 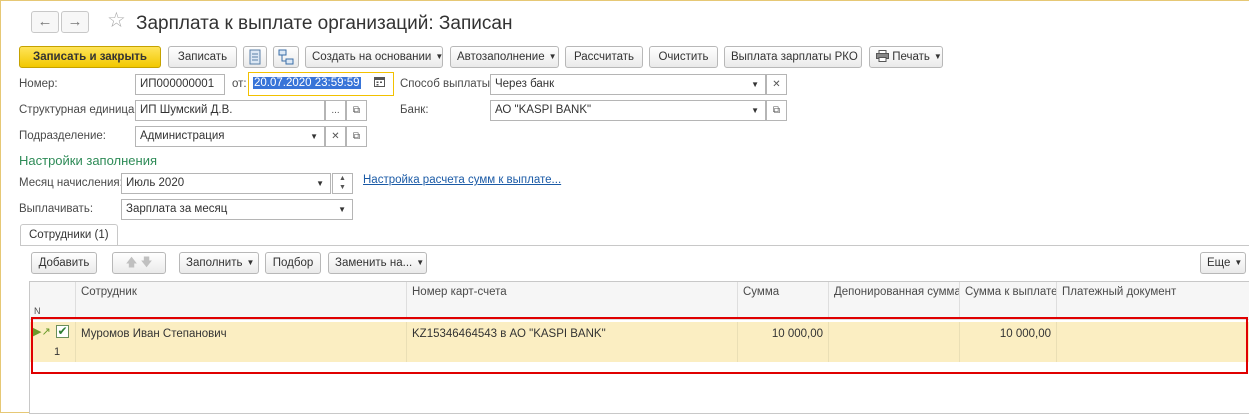 What do you see at coordinates (1219, 263) in the screenshot?
I see `more-label: Еще` at bounding box center [1219, 263].